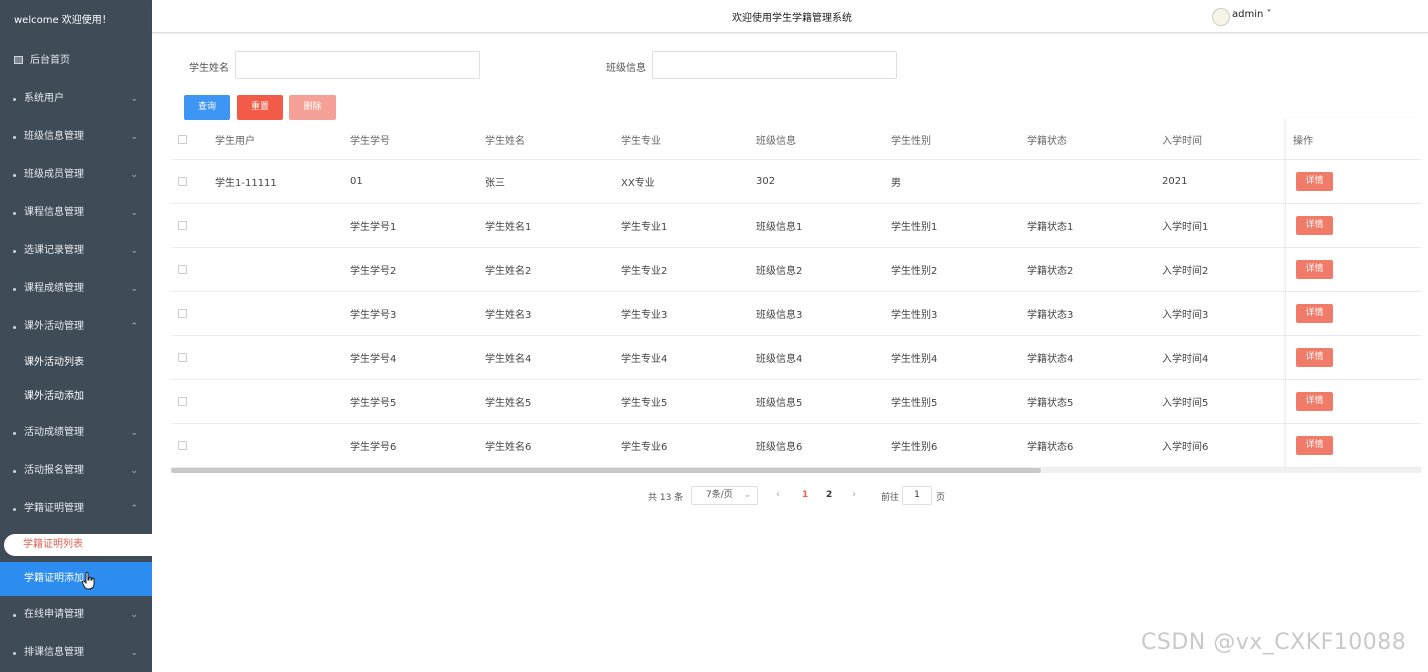 The height and width of the screenshot is (672, 1428). I want to click on header-operation: 操作, so click(1303, 141).